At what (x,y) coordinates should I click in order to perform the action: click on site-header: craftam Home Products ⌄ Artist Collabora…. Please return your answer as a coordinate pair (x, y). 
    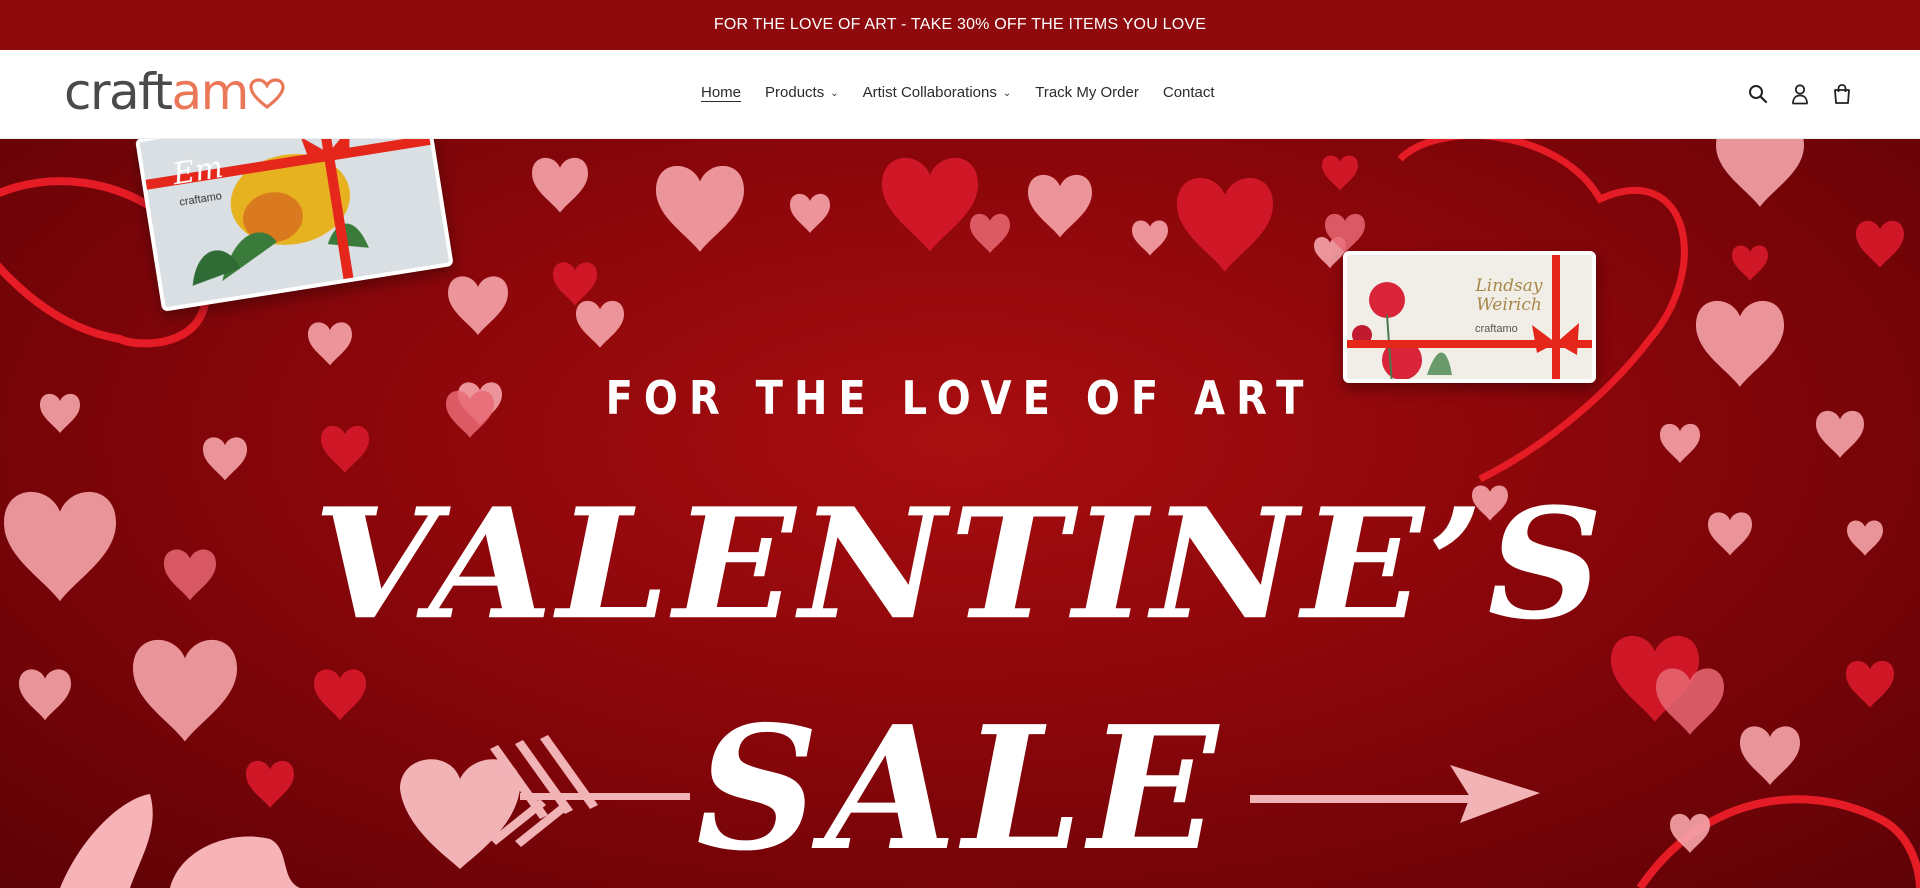
    Looking at the image, I should click on (960, 94).